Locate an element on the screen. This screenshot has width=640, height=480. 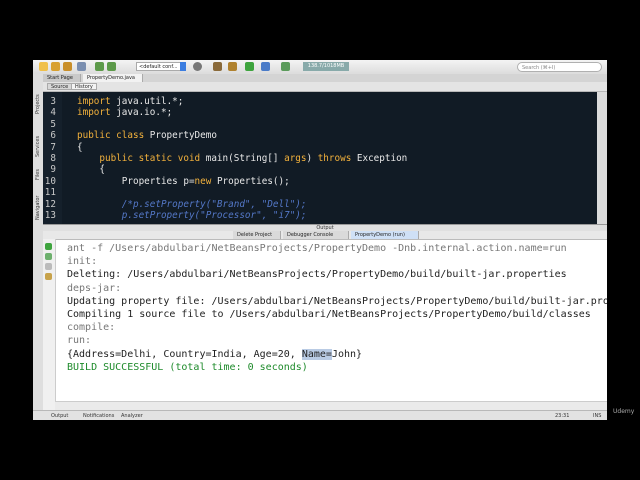
search-input: Search (⌘+I) is located at coordinates (559, 67).